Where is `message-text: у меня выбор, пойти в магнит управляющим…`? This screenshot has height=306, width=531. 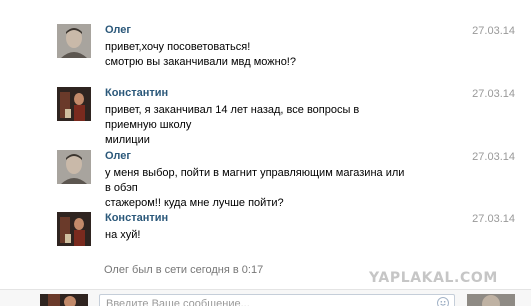 message-text: у меня выбор, пойти в магнит управляющим… is located at coordinates (255, 188).